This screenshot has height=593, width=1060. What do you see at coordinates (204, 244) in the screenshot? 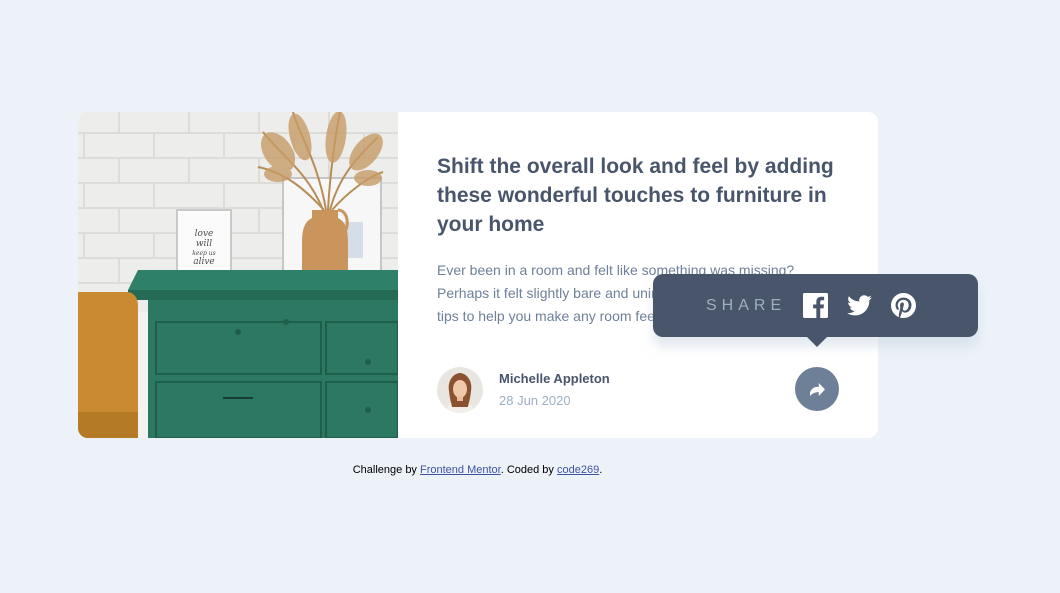
I see `svg-text: will` at bounding box center [204, 244].